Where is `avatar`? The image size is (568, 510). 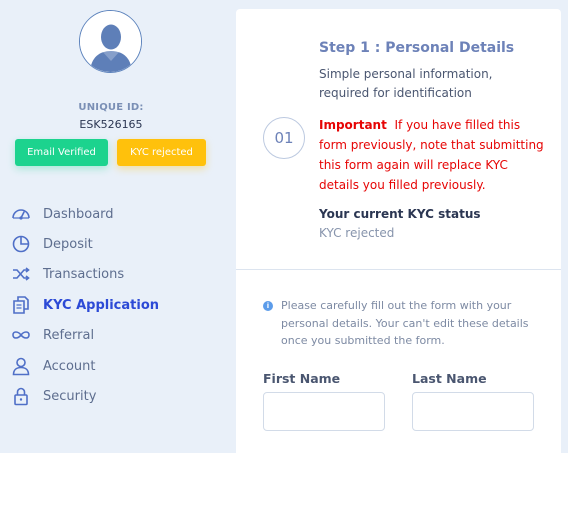
avatar is located at coordinates (110, 41).